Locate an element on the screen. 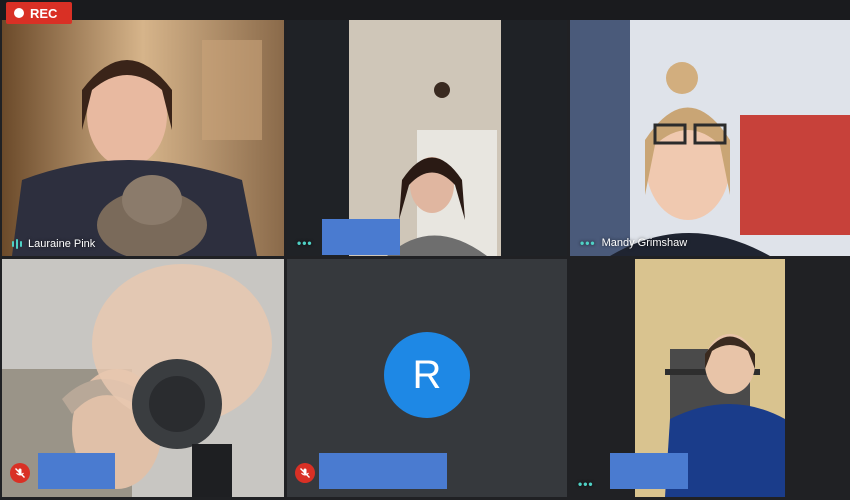 This screenshot has height=500, width=850. top-bar is located at coordinates (425, 10).